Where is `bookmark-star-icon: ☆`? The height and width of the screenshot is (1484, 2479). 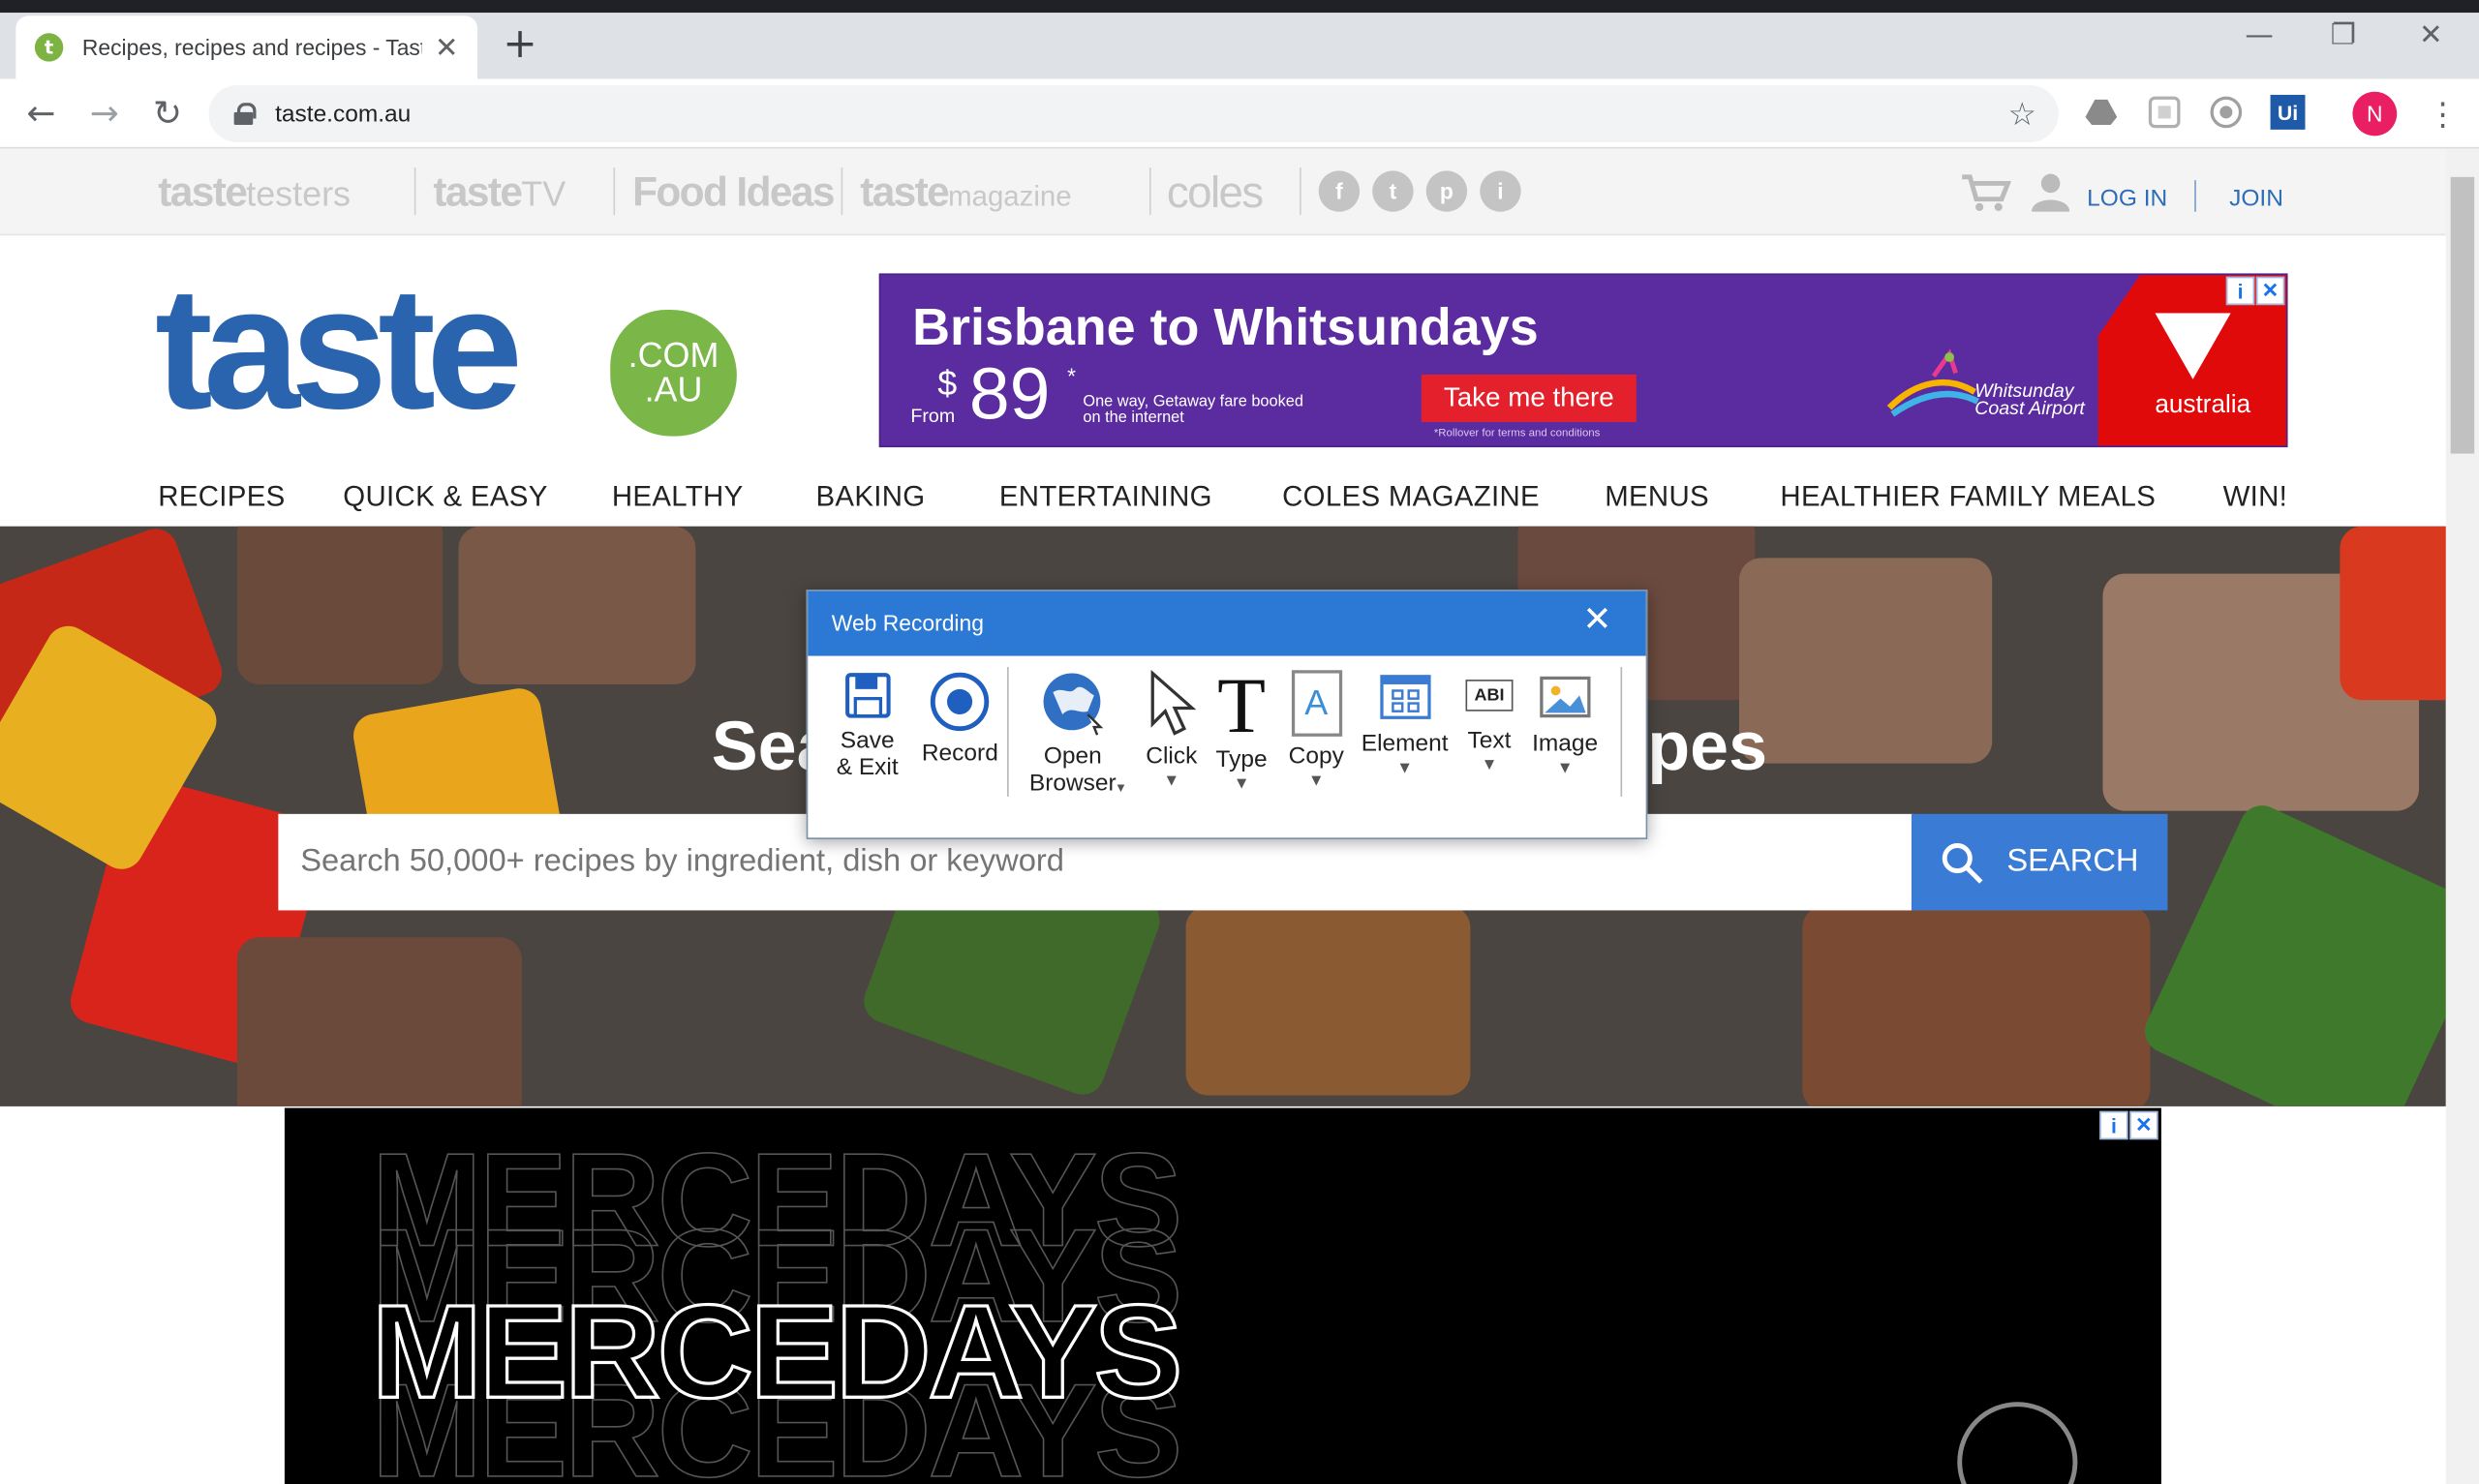
bookmark-star-icon: ☆ is located at coordinates (2022, 114).